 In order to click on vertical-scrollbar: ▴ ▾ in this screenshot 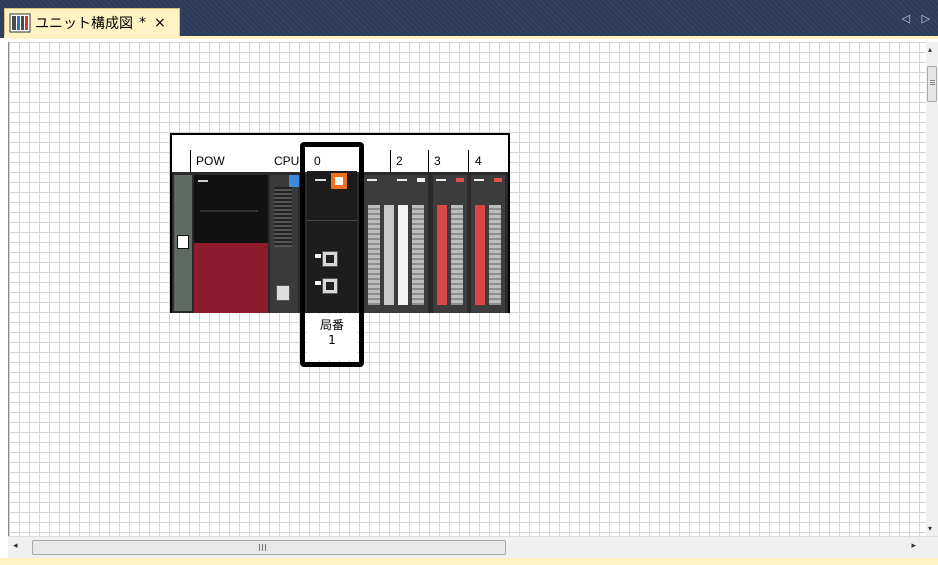, I will do `click(932, 289)`.